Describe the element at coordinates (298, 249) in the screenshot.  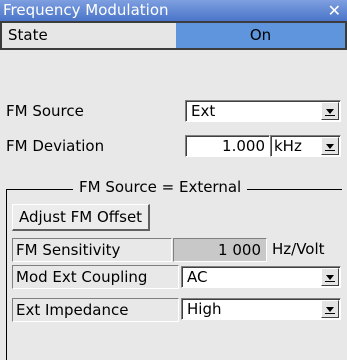
I see `fm-sensitivity-unit: Hz/Volt` at that location.